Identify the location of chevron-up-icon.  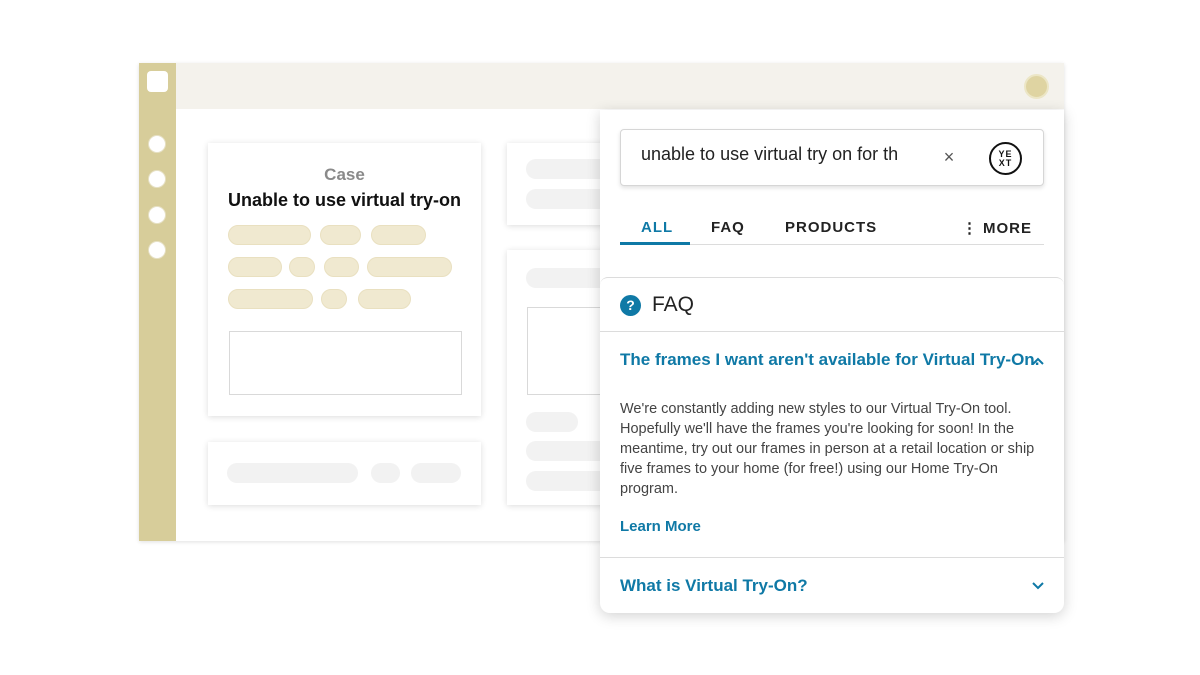
(1038, 361).